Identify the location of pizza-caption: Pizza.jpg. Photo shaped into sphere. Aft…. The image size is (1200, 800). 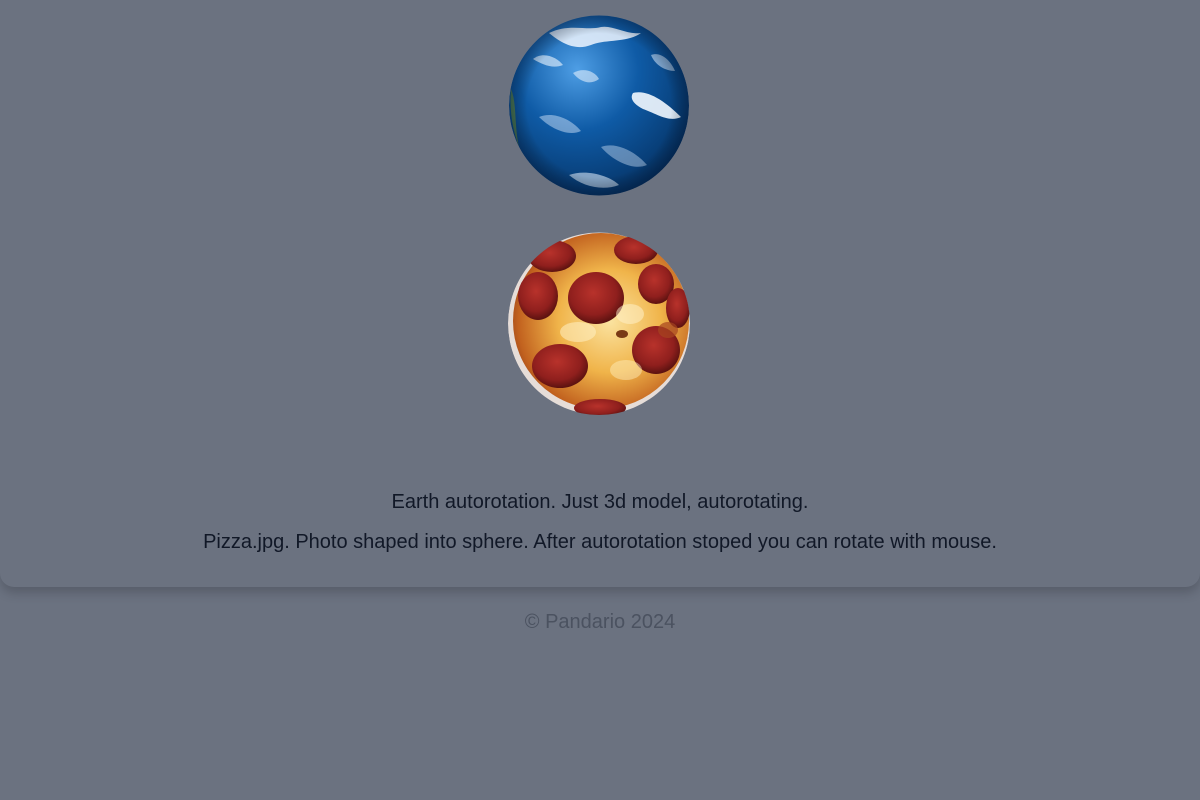
(600, 542).